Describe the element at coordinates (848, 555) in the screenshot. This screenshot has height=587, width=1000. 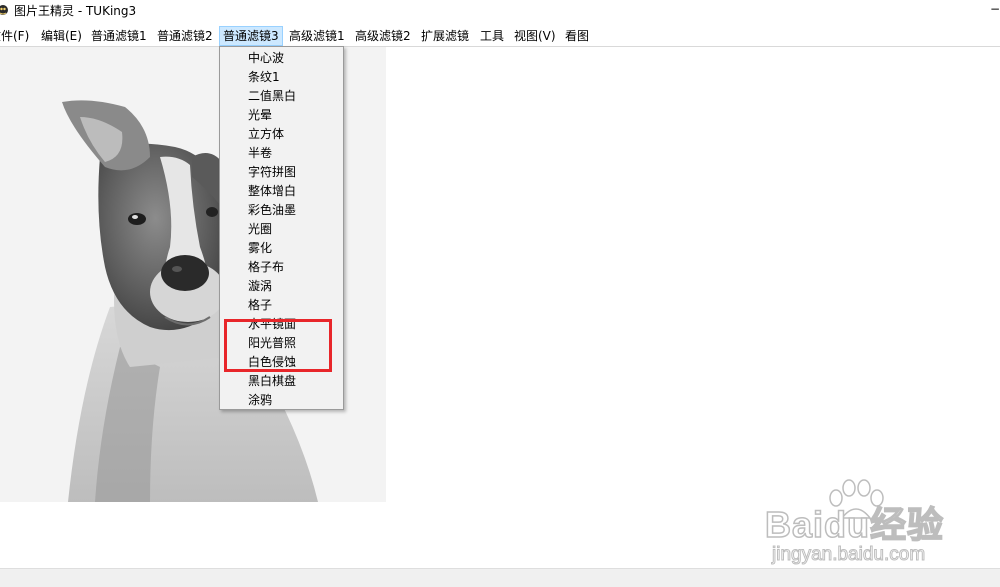
I see `watermark-url: jingyan.baidu.com` at that location.